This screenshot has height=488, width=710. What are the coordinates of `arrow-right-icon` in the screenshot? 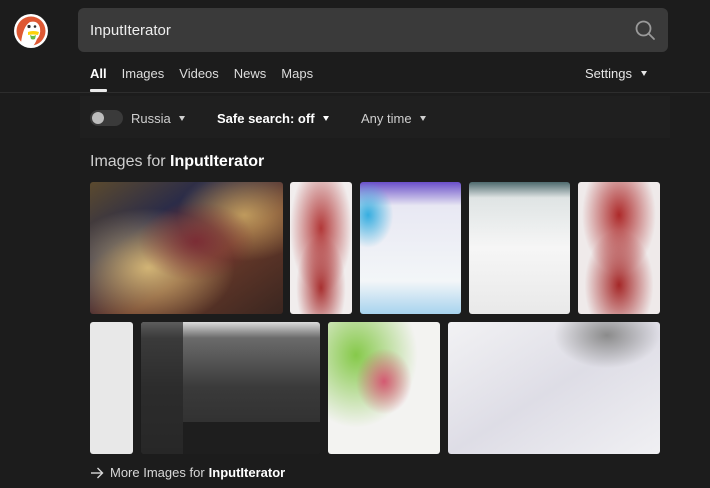 It's located at (97, 473).